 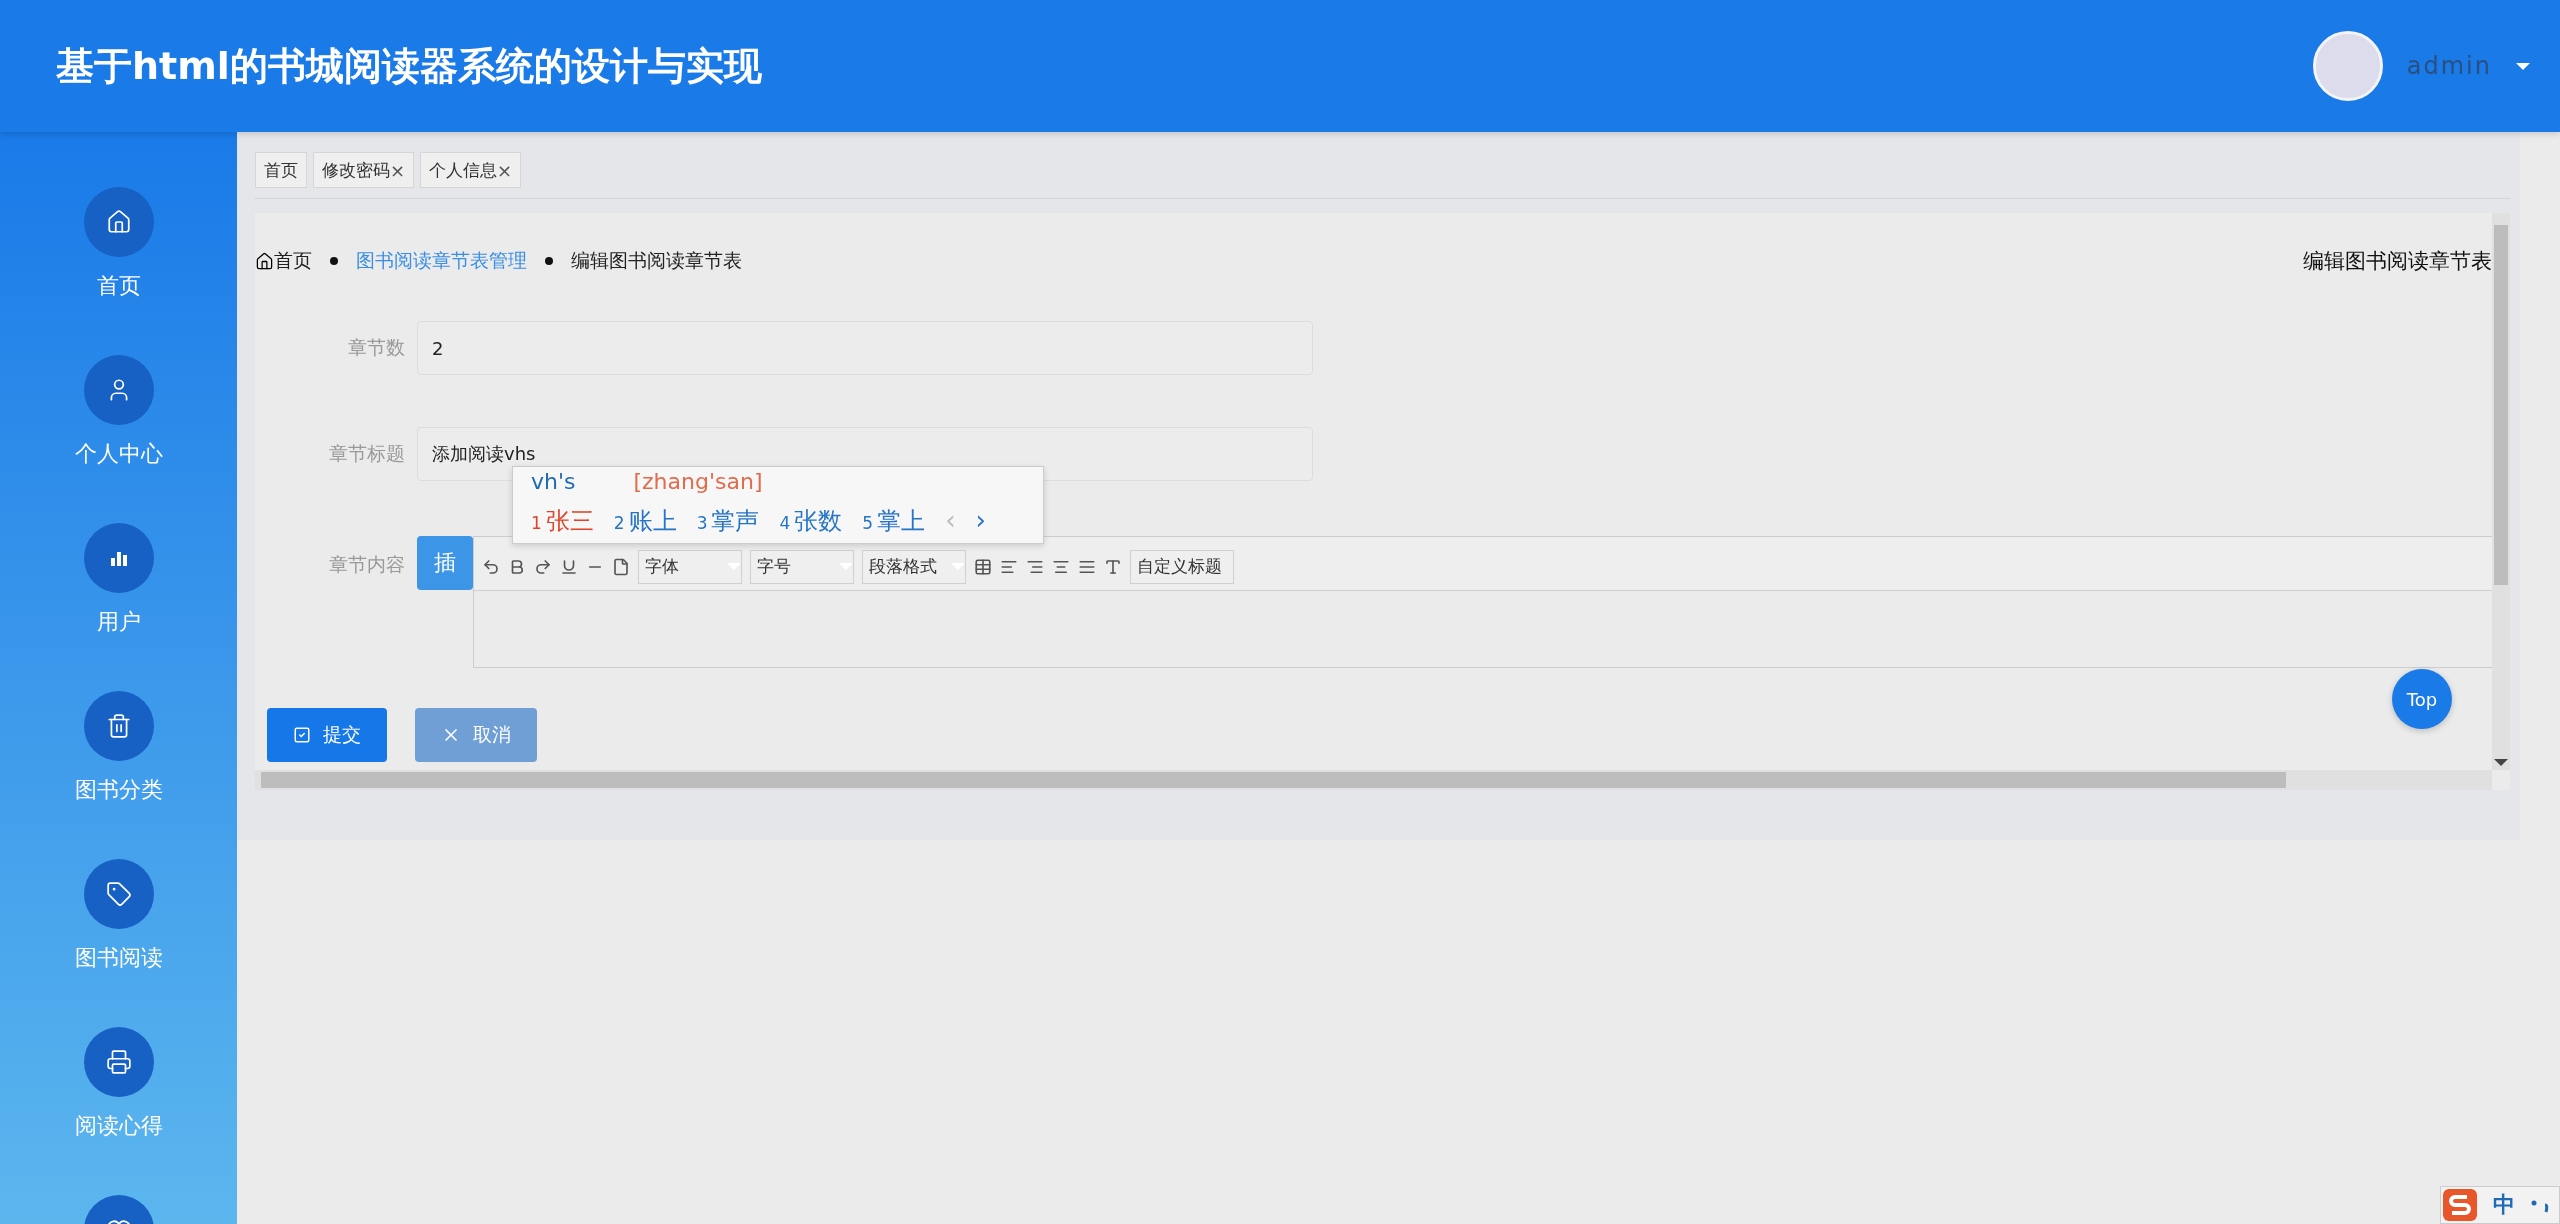 I want to click on field-label: 章节数, so click(x=376, y=347).